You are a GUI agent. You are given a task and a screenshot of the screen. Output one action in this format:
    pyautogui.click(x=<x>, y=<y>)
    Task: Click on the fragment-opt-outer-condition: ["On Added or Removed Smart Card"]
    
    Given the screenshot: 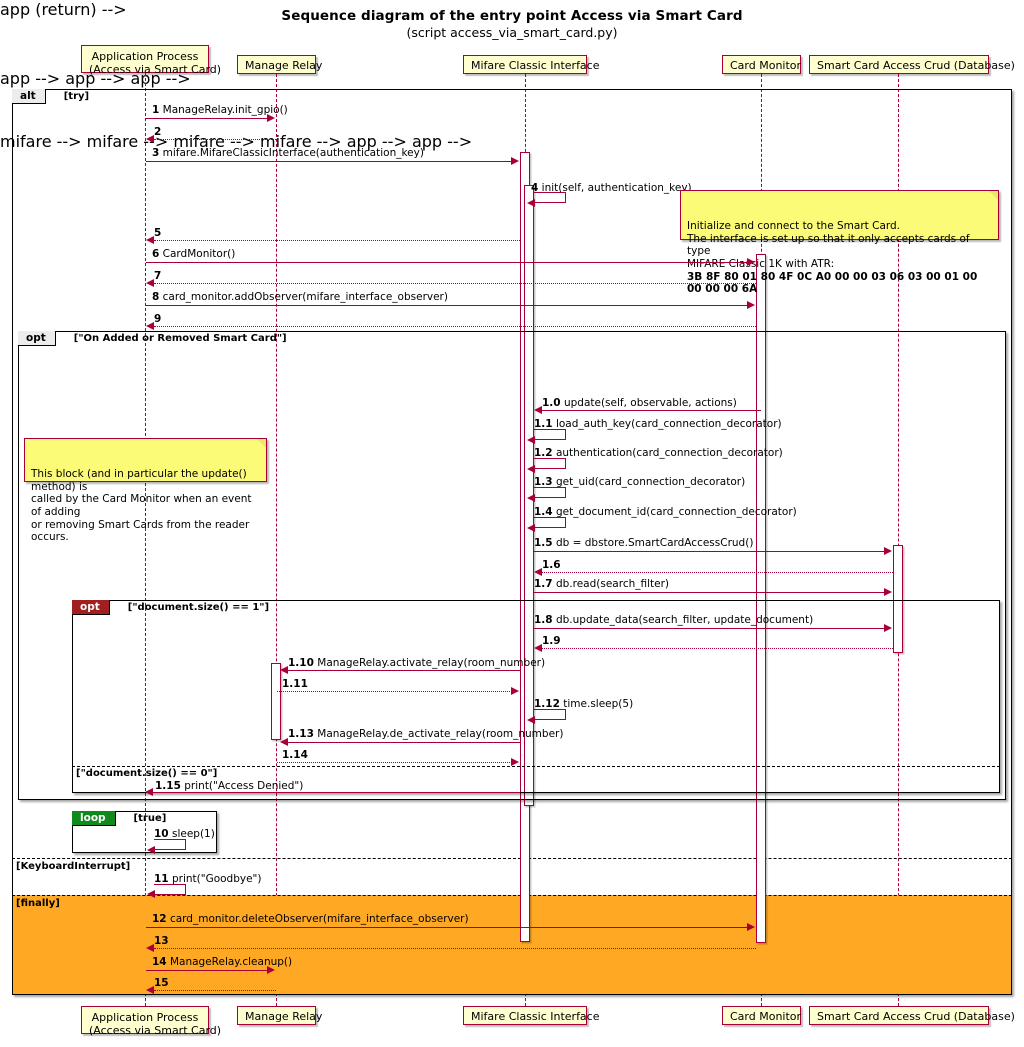 What is the action you would take?
    pyautogui.click(x=180, y=338)
    